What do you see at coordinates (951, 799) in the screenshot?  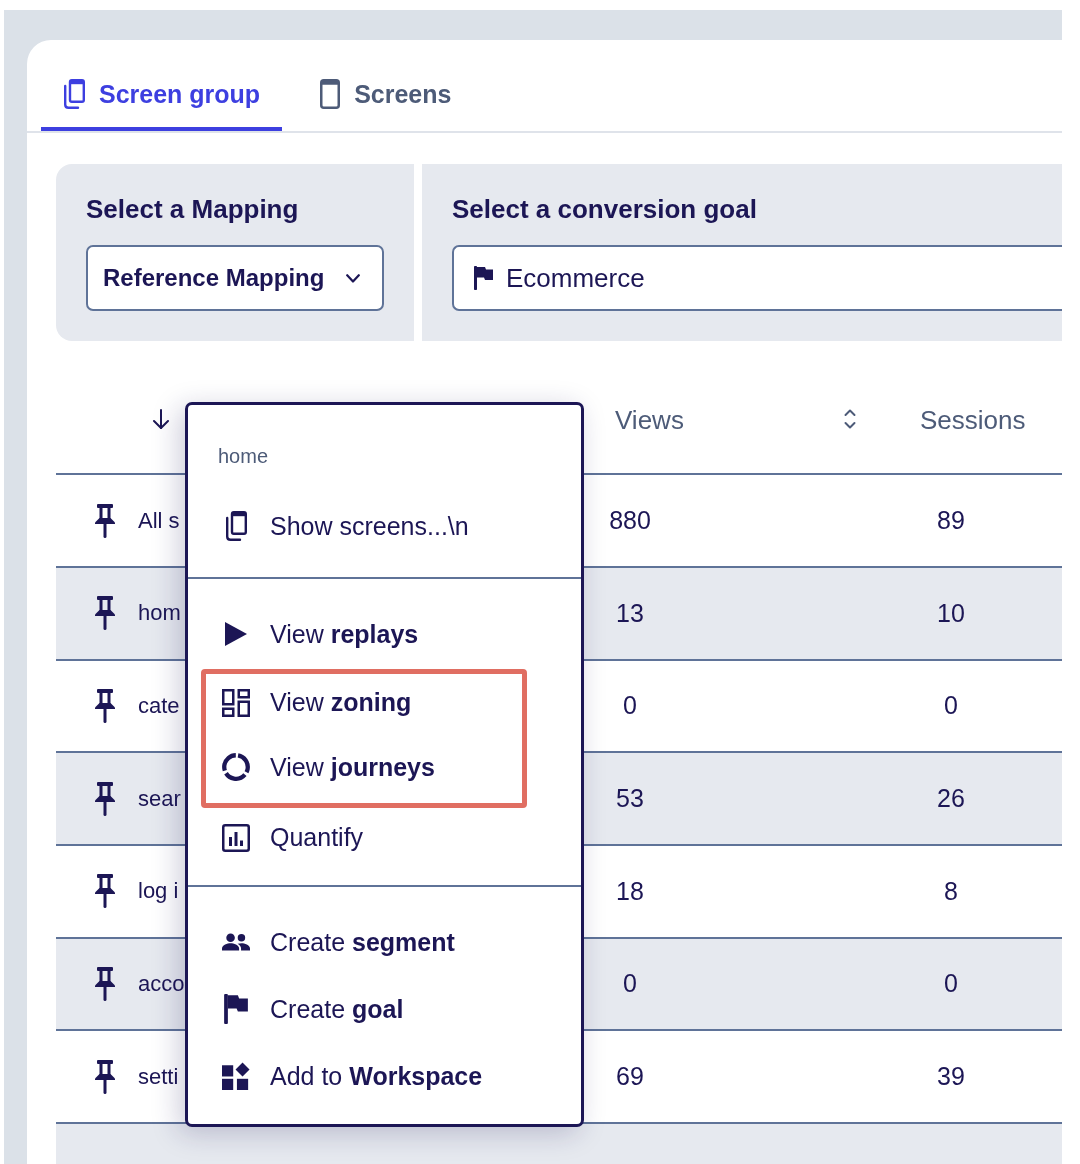 I see `table-cell-text: 26` at bounding box center [951, 799].